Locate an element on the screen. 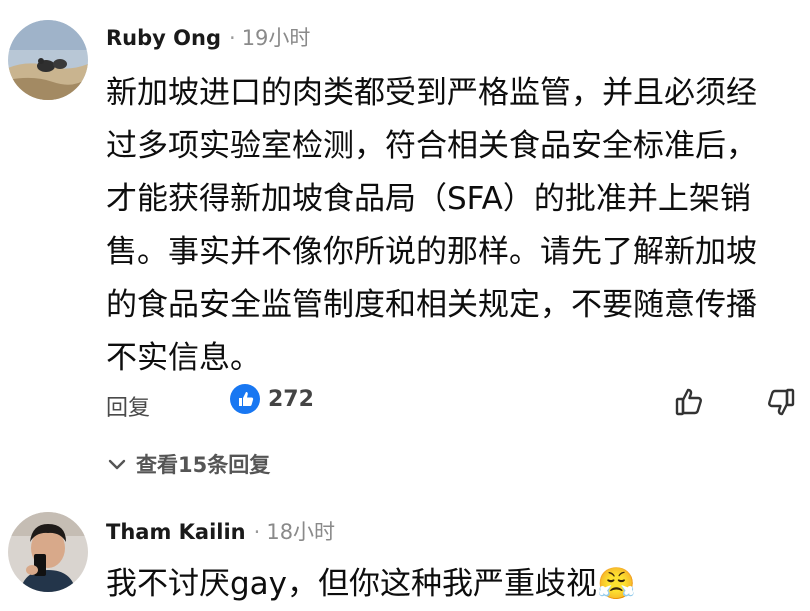 Image resolution: width=810 pixels, height=611 pixels. reply-button: 回复 is located at coordinates (128, 406).